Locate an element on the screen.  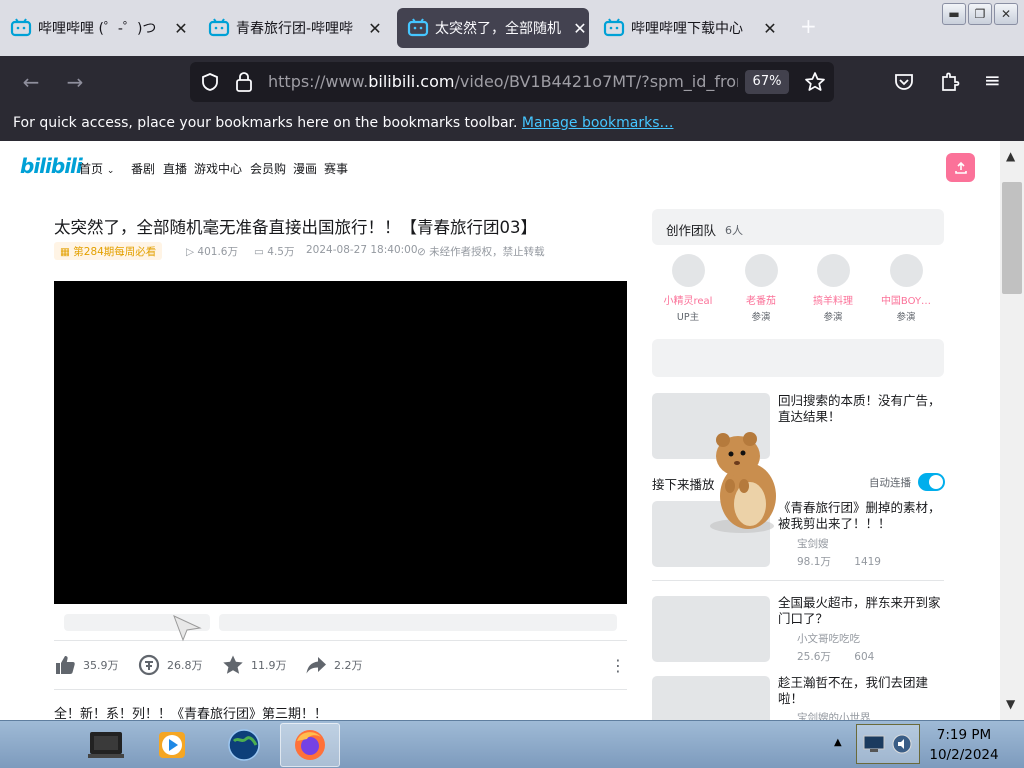
rec-author: 宝剑嫂 is located at coordinates (813, 543).